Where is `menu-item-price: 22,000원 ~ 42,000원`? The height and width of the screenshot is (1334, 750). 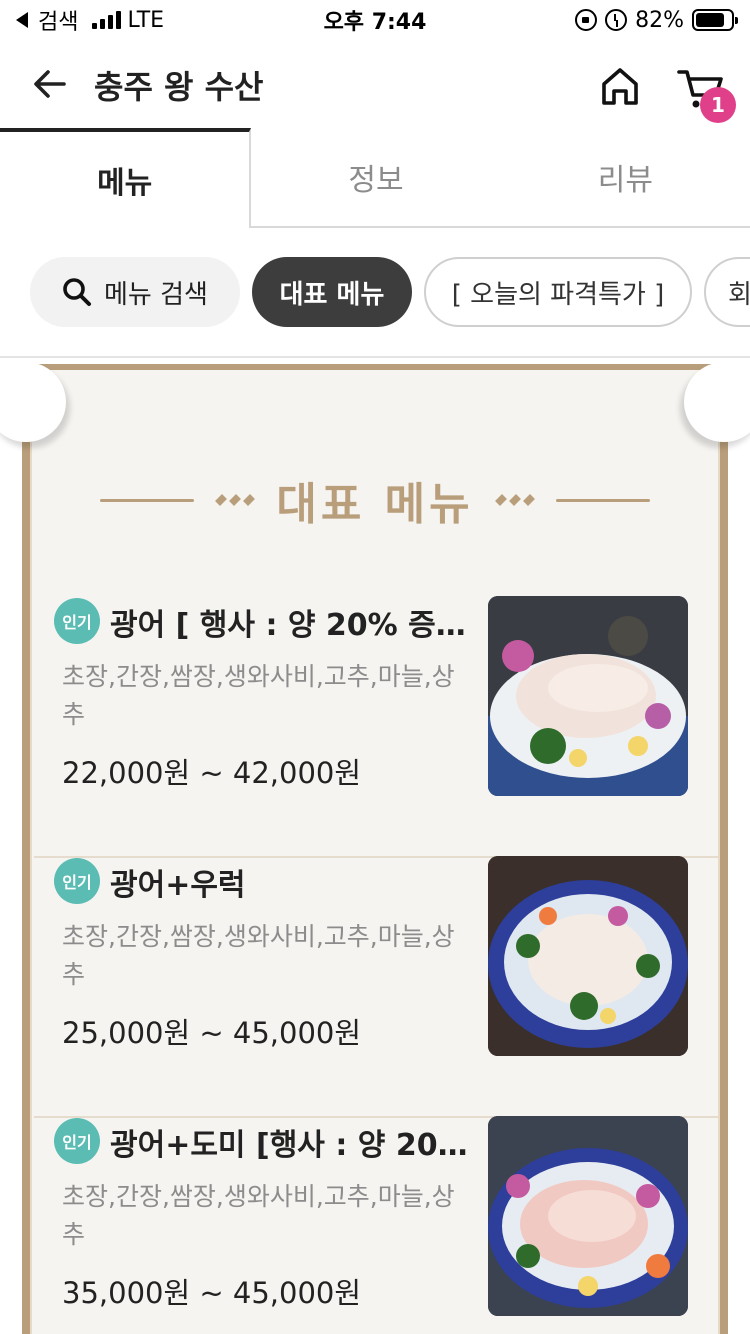 menu-item-price: 22,000원 ~ 42,000원 is located at coordinates (212, 773).